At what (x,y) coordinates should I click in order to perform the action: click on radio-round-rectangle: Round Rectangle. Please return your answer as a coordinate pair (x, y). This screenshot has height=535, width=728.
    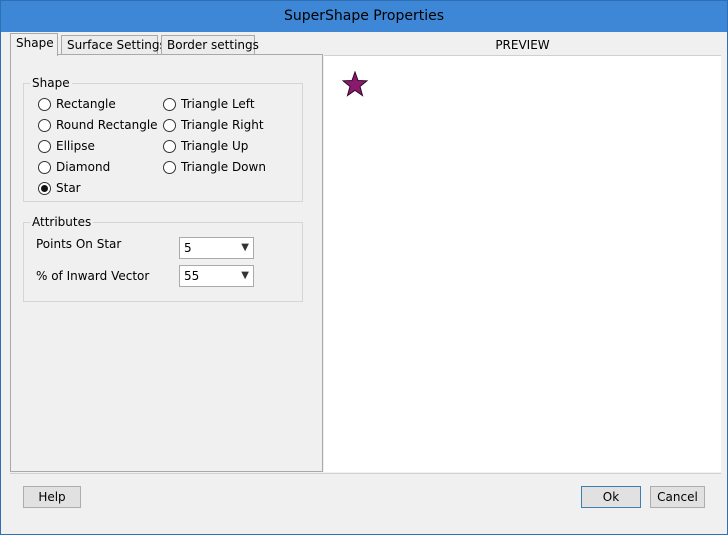
    Looking at the image, I should click on (98, 125).